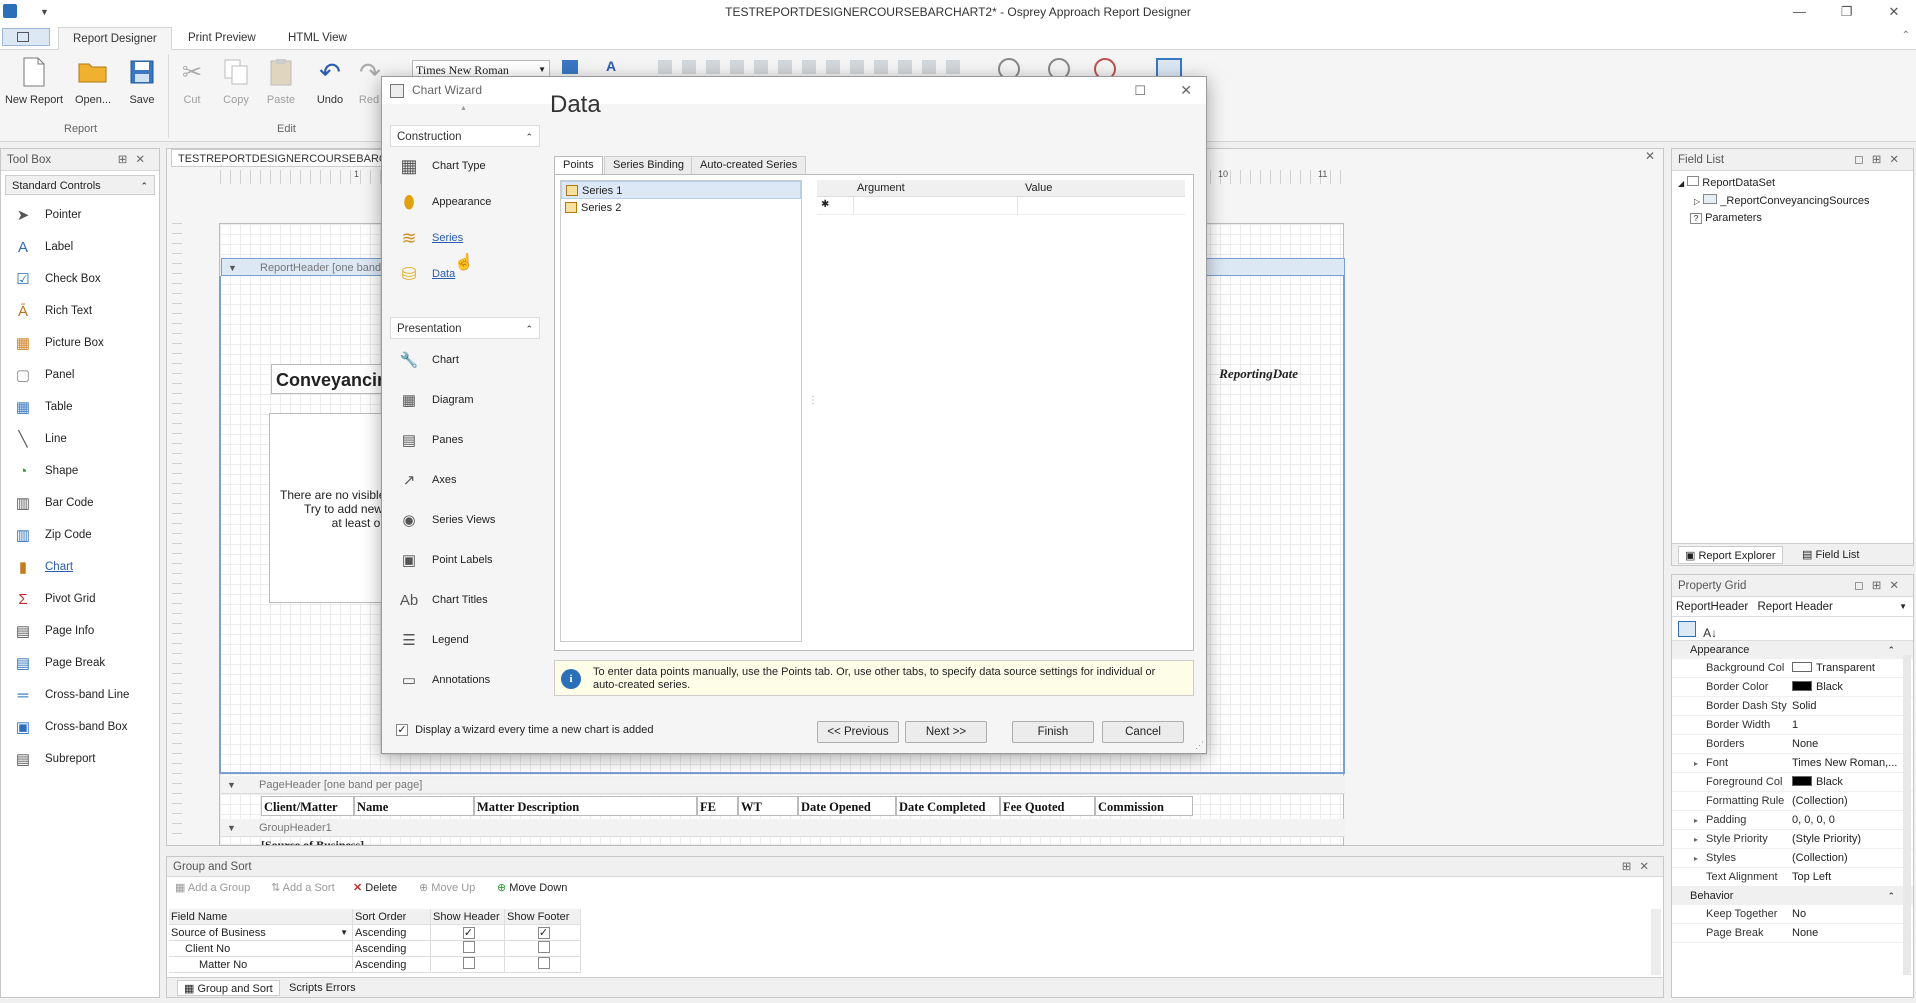  I want to click on property-row-foreground-col: Foreground Col Black, so click(1792, 782).